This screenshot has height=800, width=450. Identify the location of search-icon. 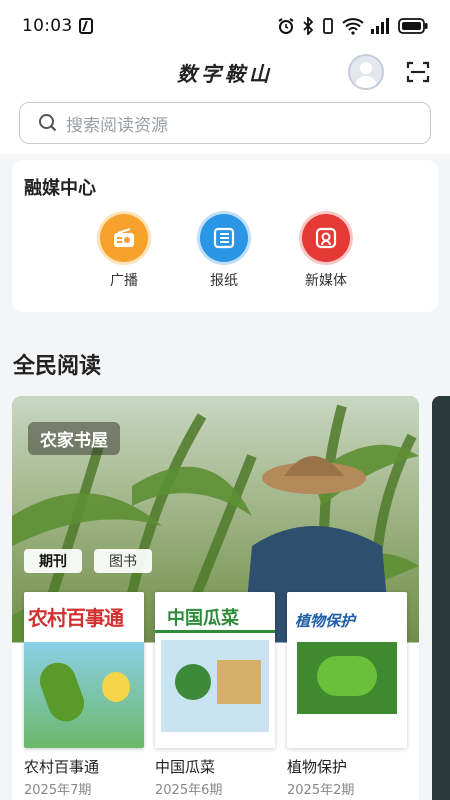
(48, 123).